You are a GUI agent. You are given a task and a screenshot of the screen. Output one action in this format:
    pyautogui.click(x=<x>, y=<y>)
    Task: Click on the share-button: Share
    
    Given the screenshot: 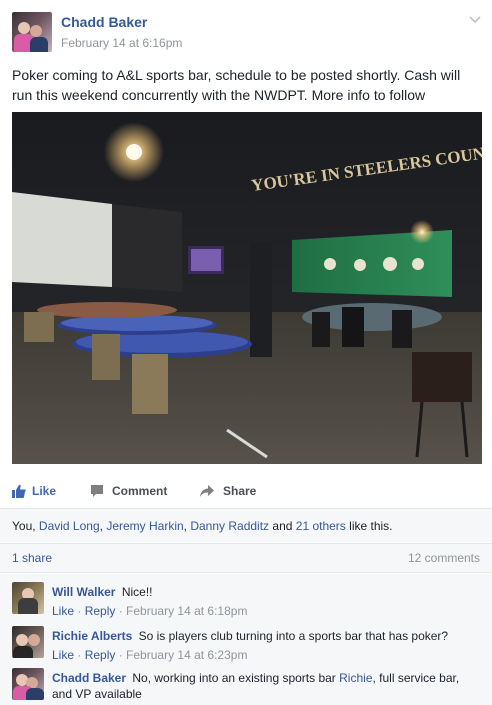 What is the action you would take?
    pyautogui.click(x=227, y=491)
    